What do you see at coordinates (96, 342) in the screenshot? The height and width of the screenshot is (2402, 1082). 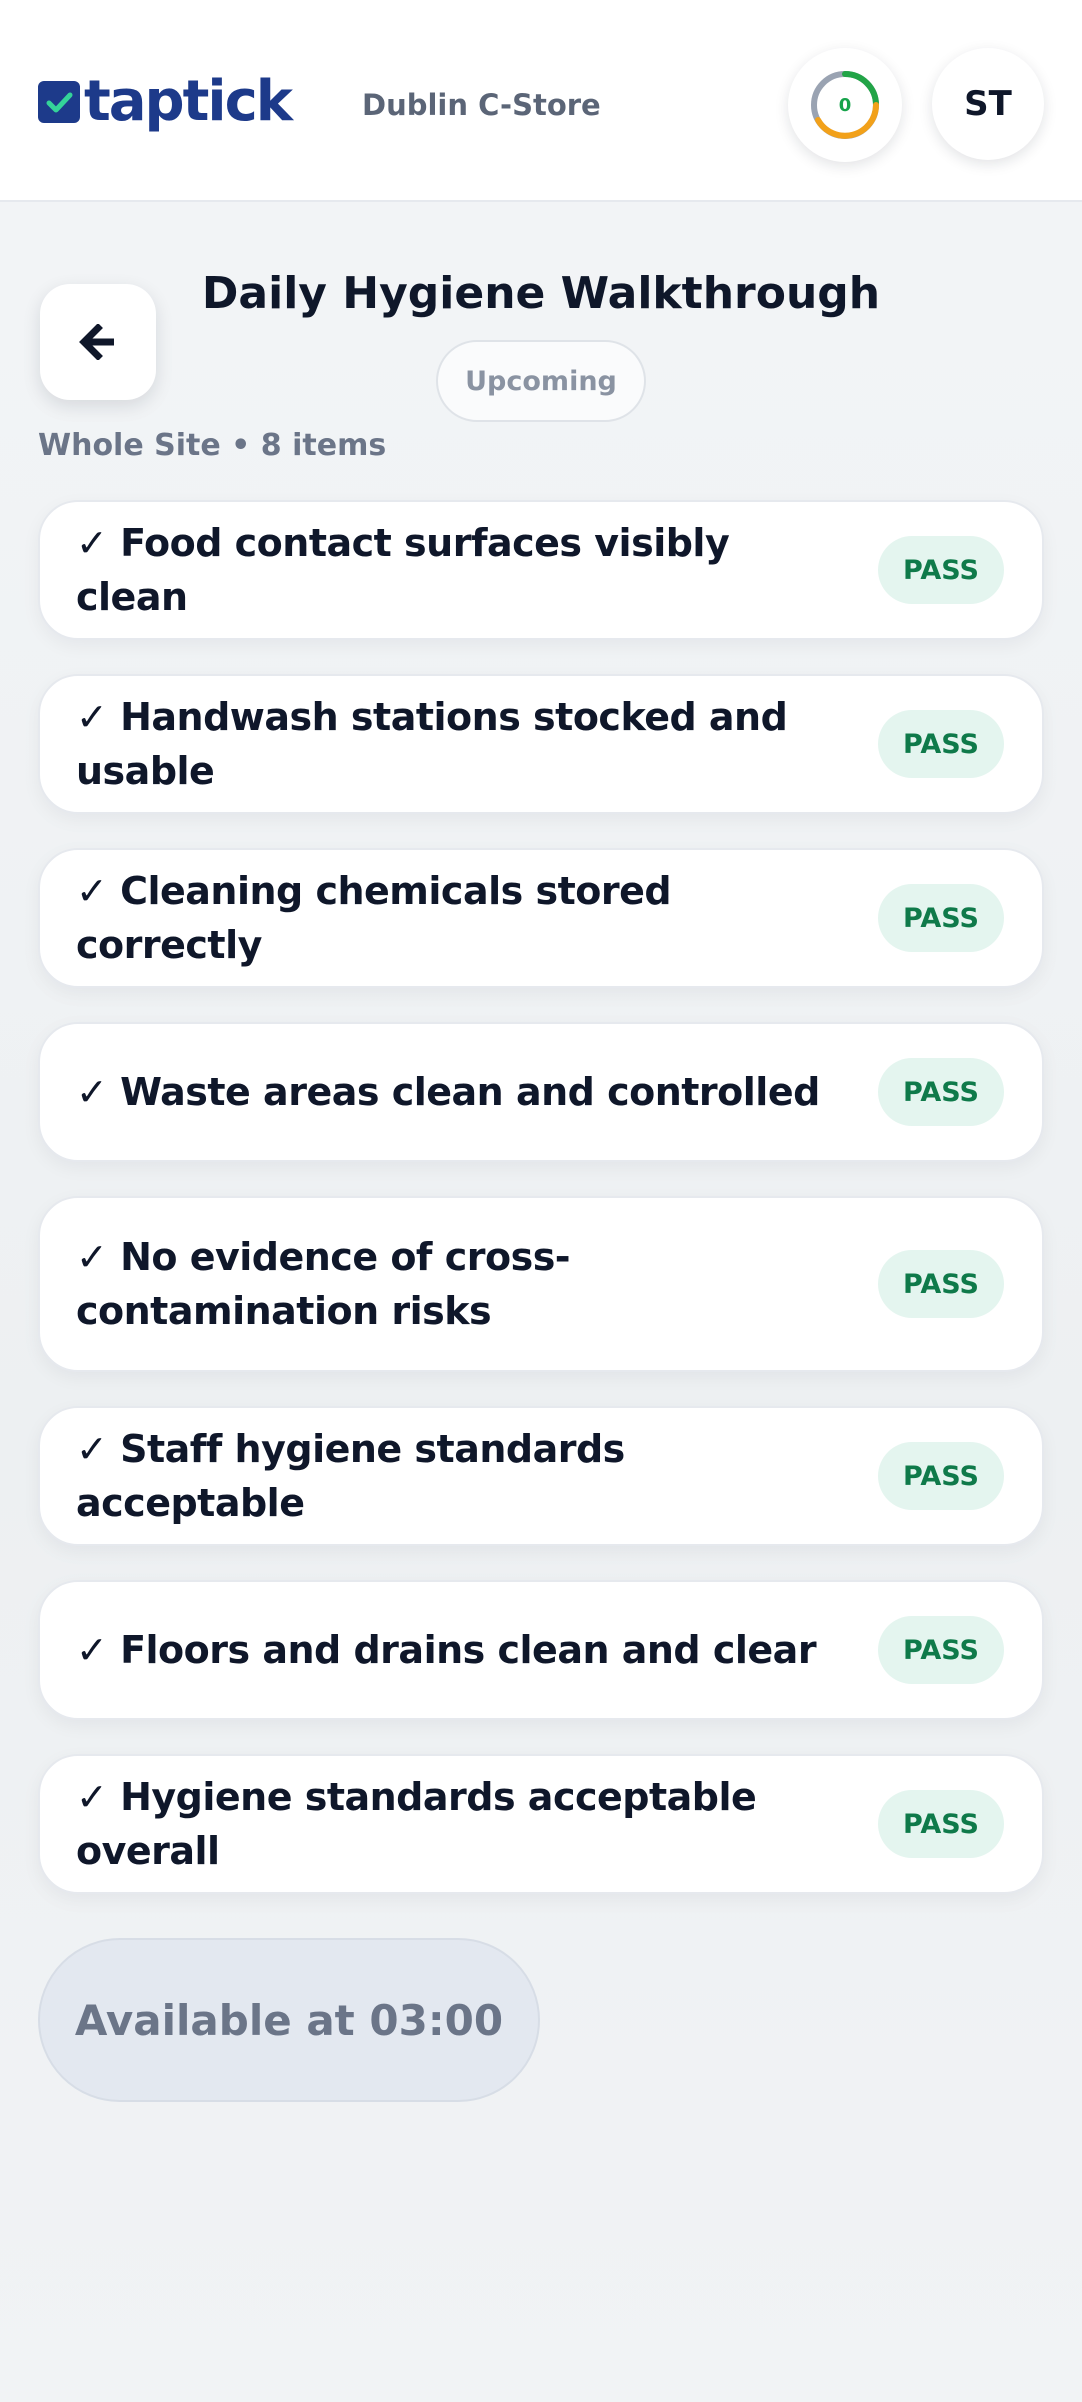 I see `arrow-left-icon` at bounding box center [96, 342].